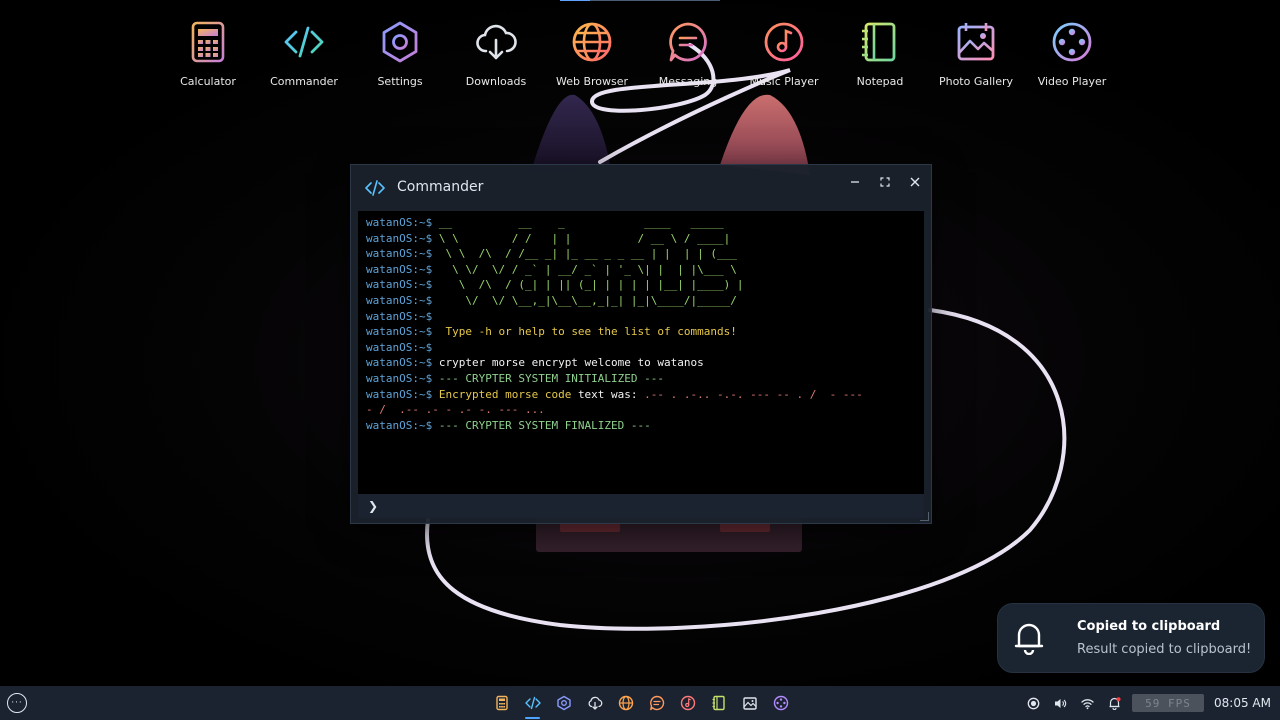 This screenshot has height=720, width=1280. I want to click on desktop-icon-commander: Commander, so click(304, 54).